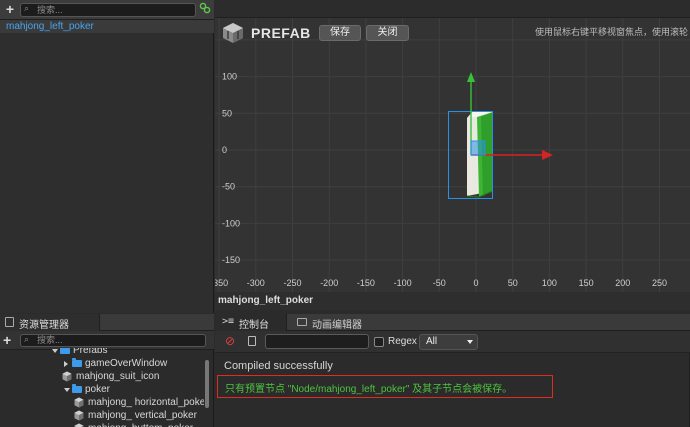 This screenshot has width=690, height=427. I want to click on link-icon, so click(205, 9).